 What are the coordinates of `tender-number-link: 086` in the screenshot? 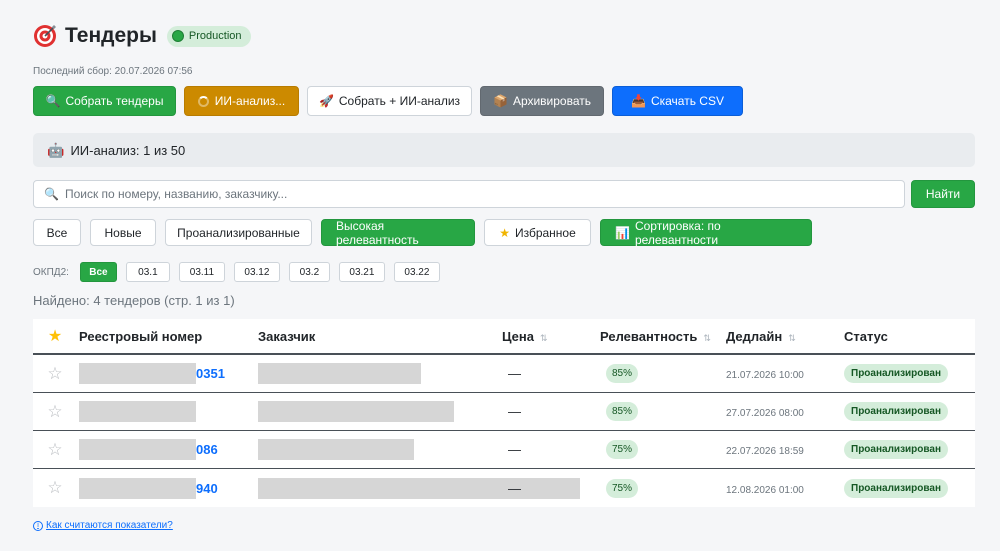 It's located at (207, 449).